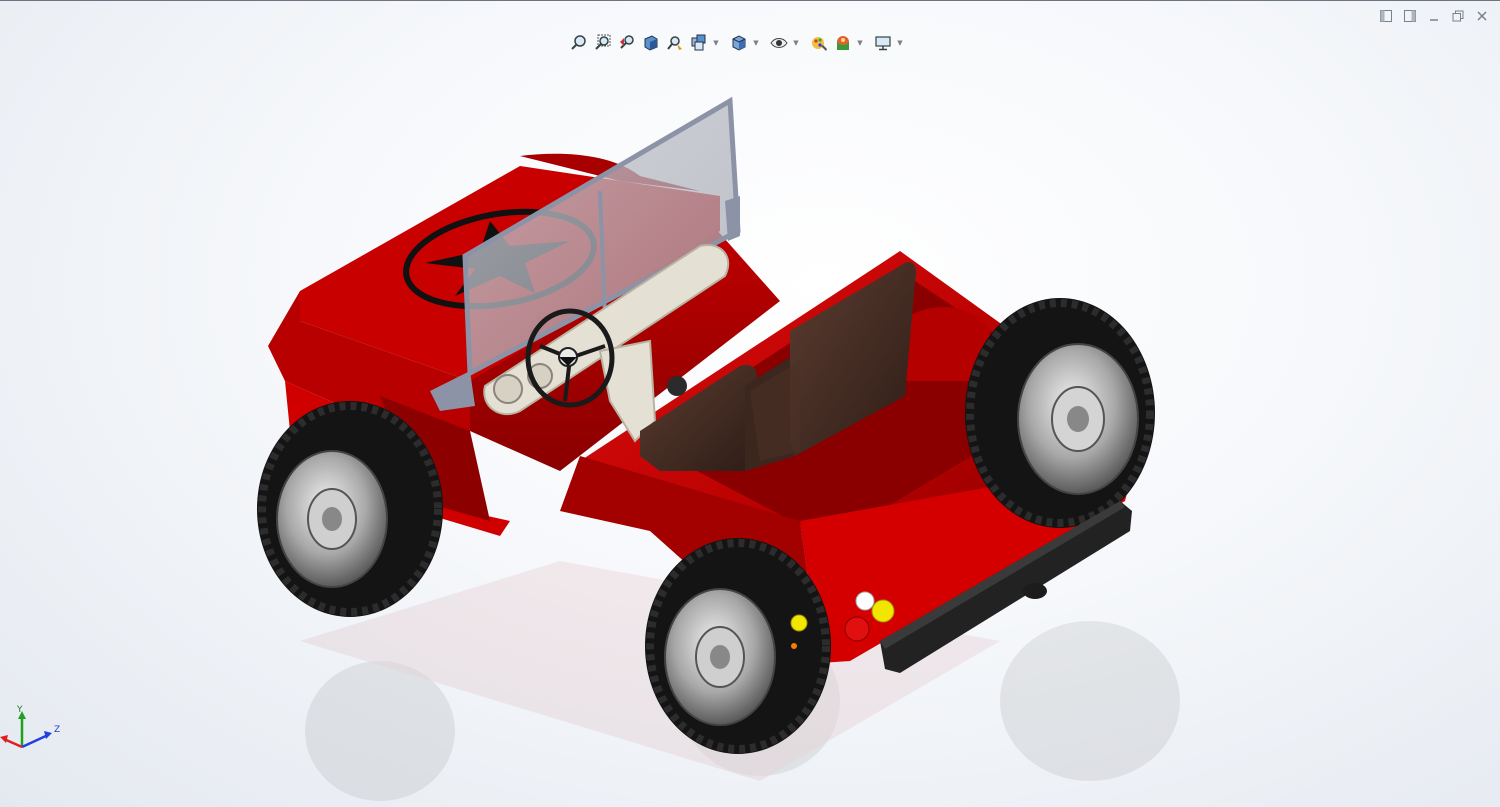 The image size is (1500, 807). Describe the element at coordinates (1060, 413) in the screenshot. I see `spare-tire` at that location.